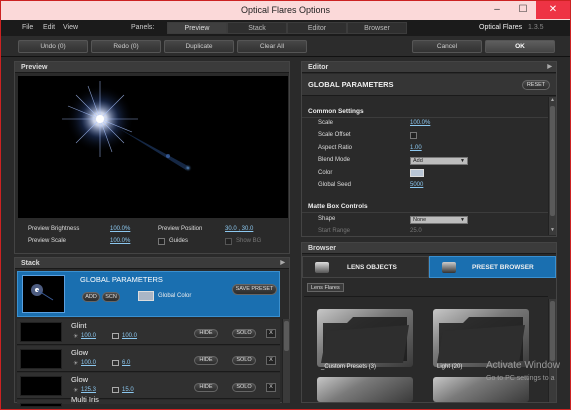  What do you see at coordinates (553, 10) in the screenshot?
I see `close-button: ✕` at bounding box center [553, 10].